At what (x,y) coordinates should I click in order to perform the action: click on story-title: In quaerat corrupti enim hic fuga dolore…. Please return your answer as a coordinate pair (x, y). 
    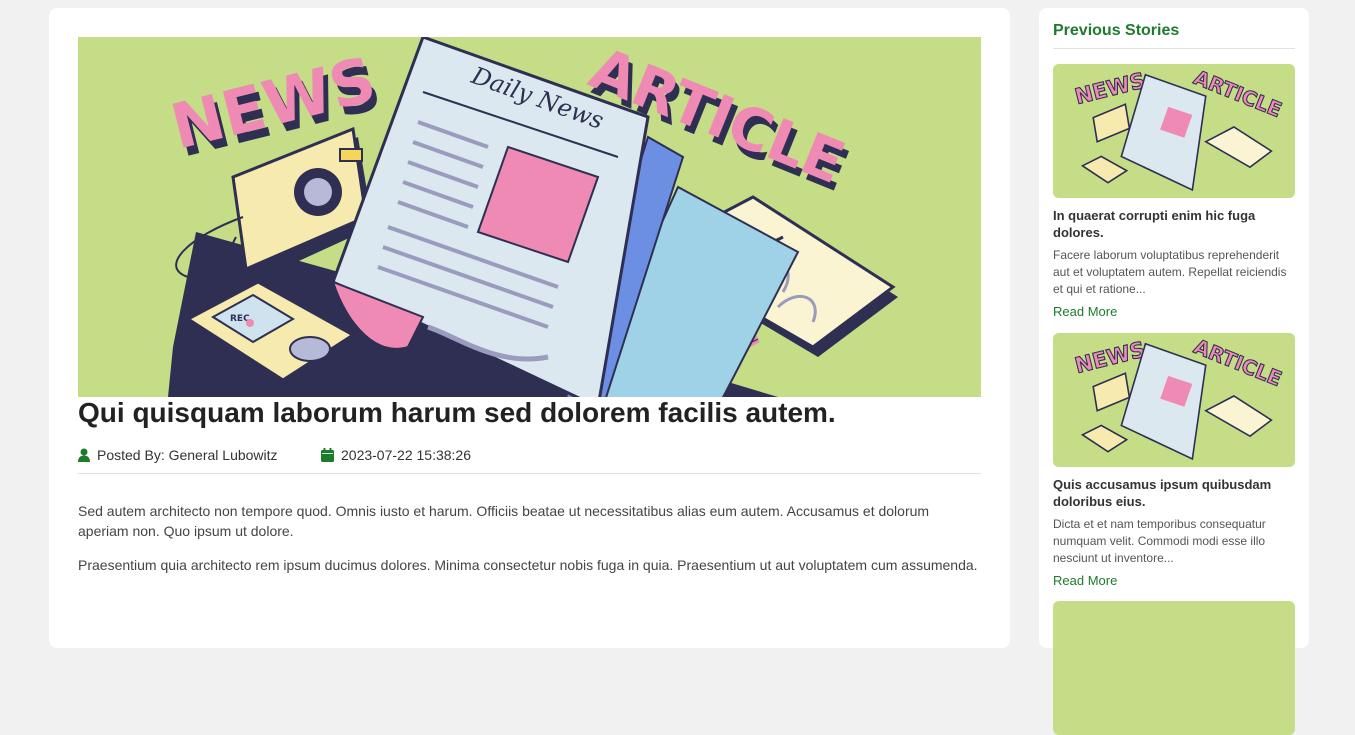
    Looking at the image, I should click on (1154, 224).